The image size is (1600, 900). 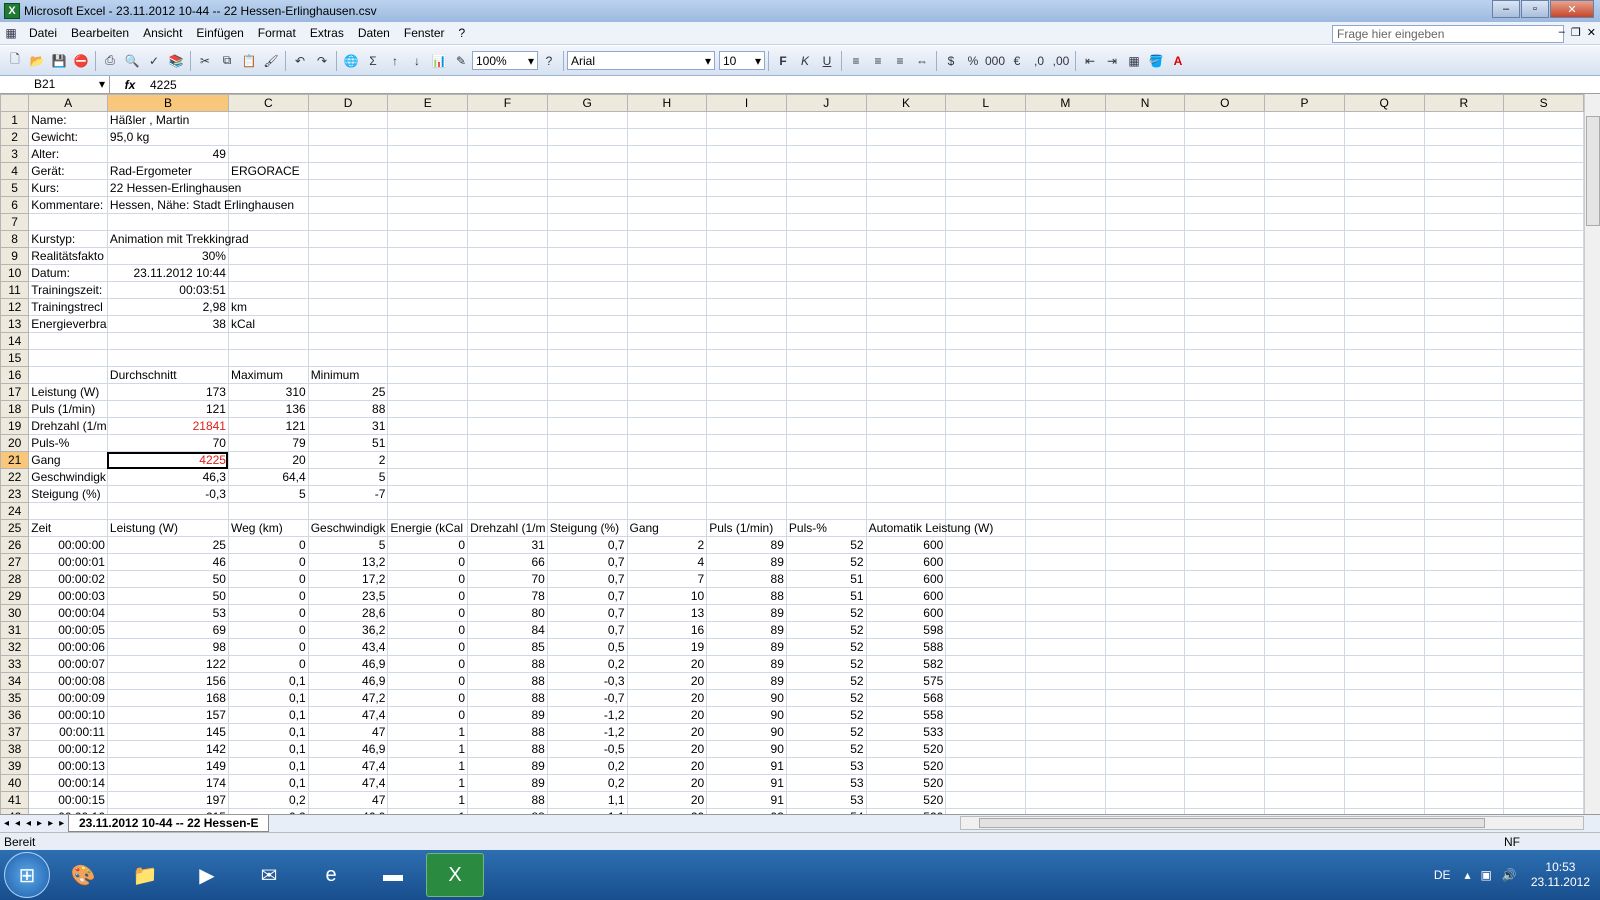 I want to click on cell-p11, so click(x=1304, y=290).